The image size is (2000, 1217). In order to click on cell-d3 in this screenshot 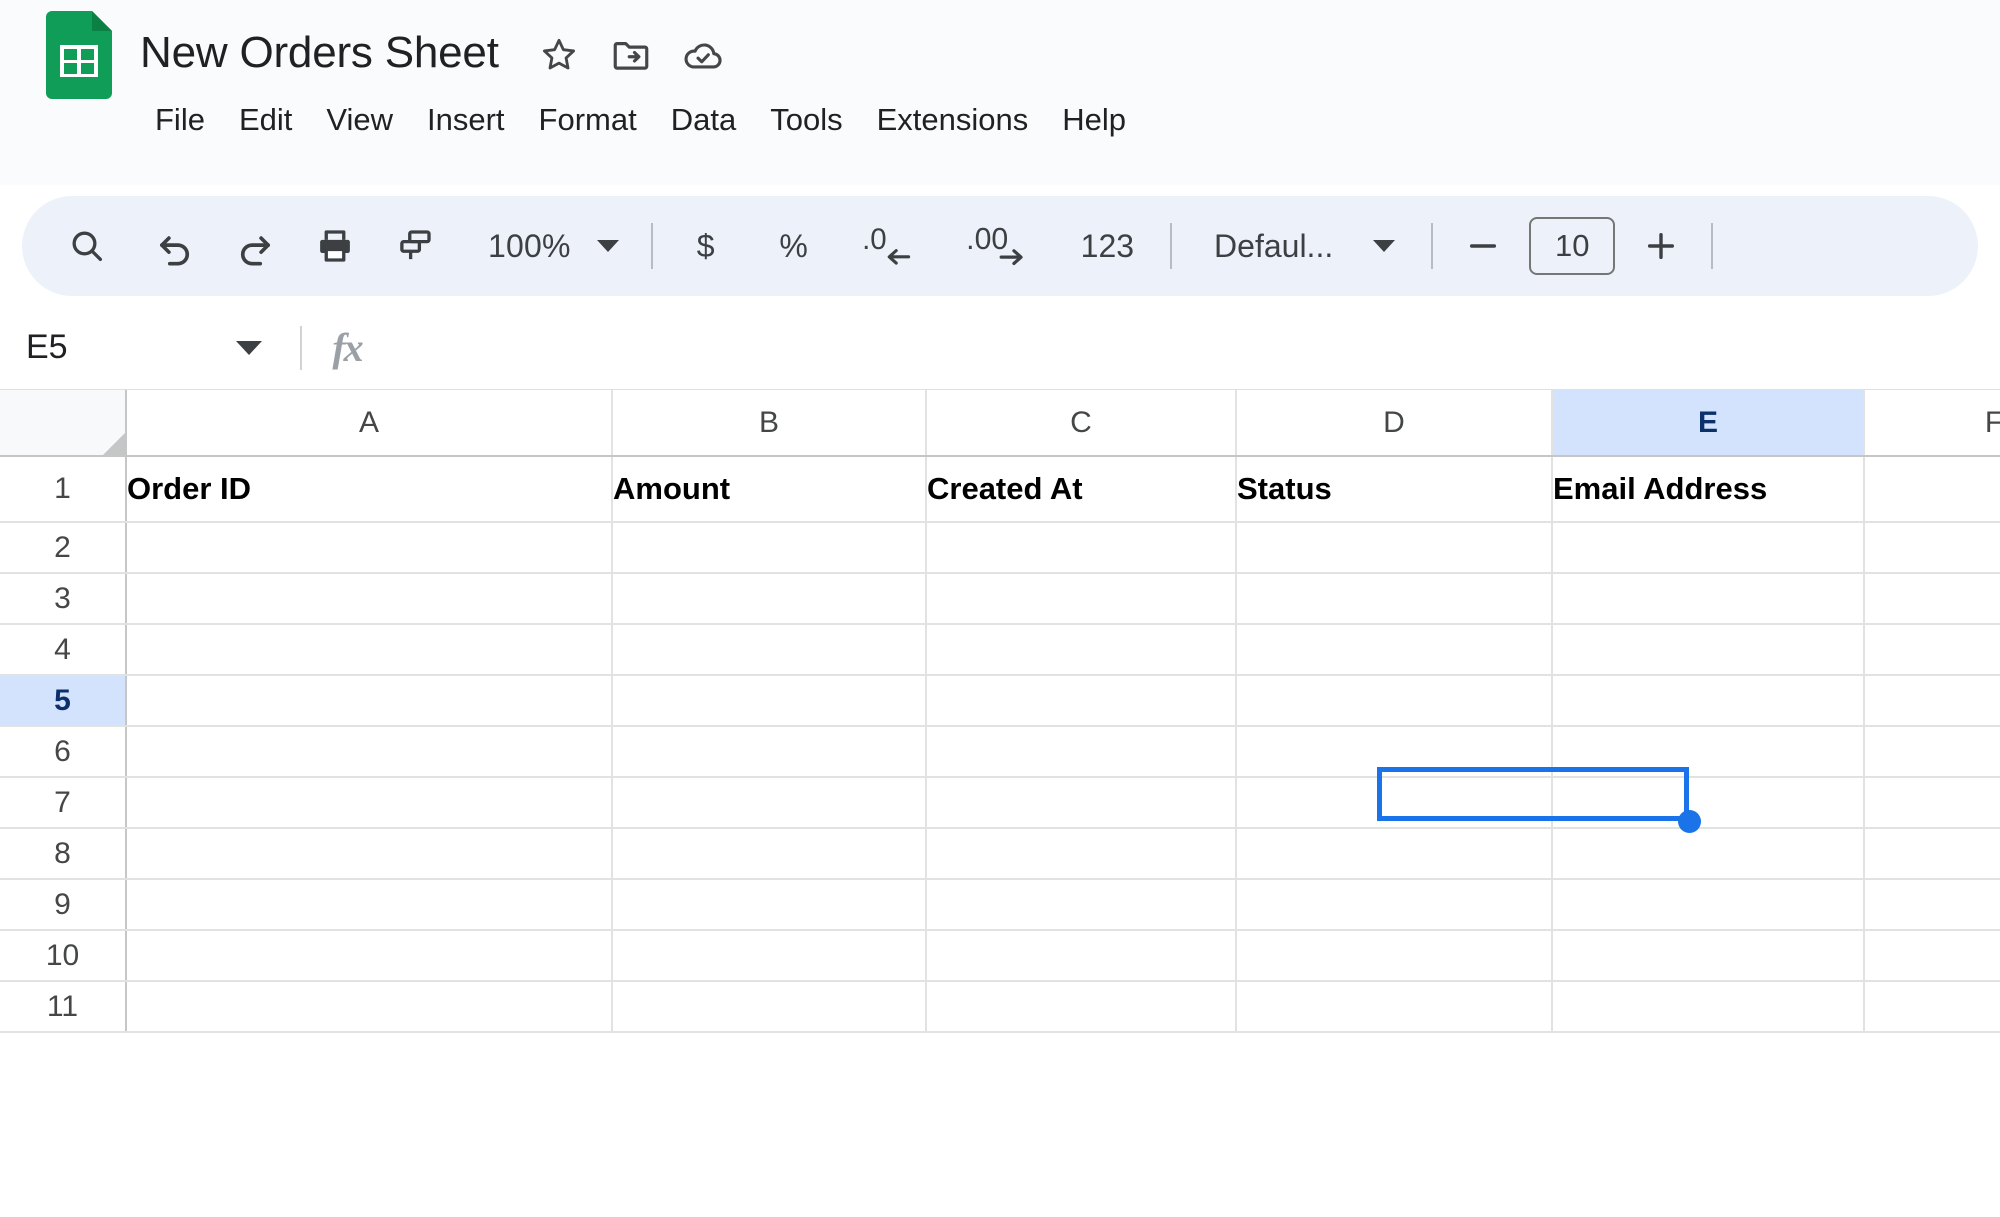, I will do `click(1394, 599)`.